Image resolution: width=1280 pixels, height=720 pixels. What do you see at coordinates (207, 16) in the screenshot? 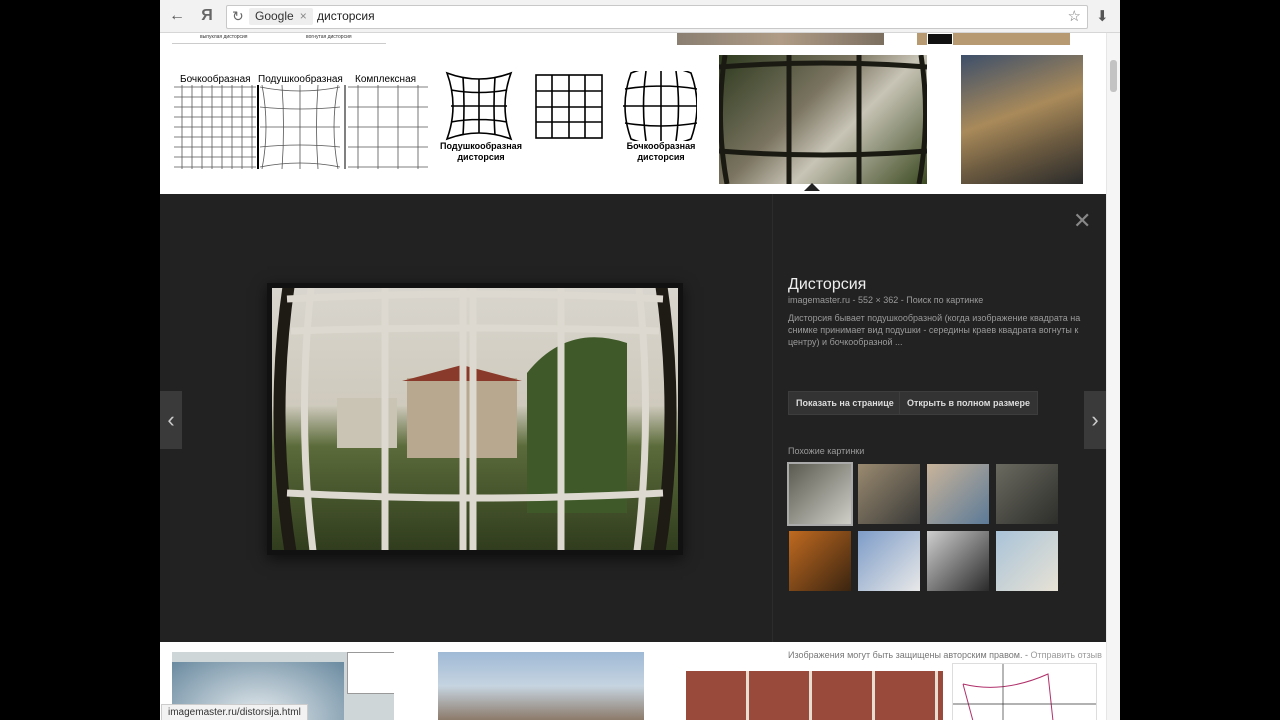
I see `yandex-button: Я` at bounding box center [207, 16].